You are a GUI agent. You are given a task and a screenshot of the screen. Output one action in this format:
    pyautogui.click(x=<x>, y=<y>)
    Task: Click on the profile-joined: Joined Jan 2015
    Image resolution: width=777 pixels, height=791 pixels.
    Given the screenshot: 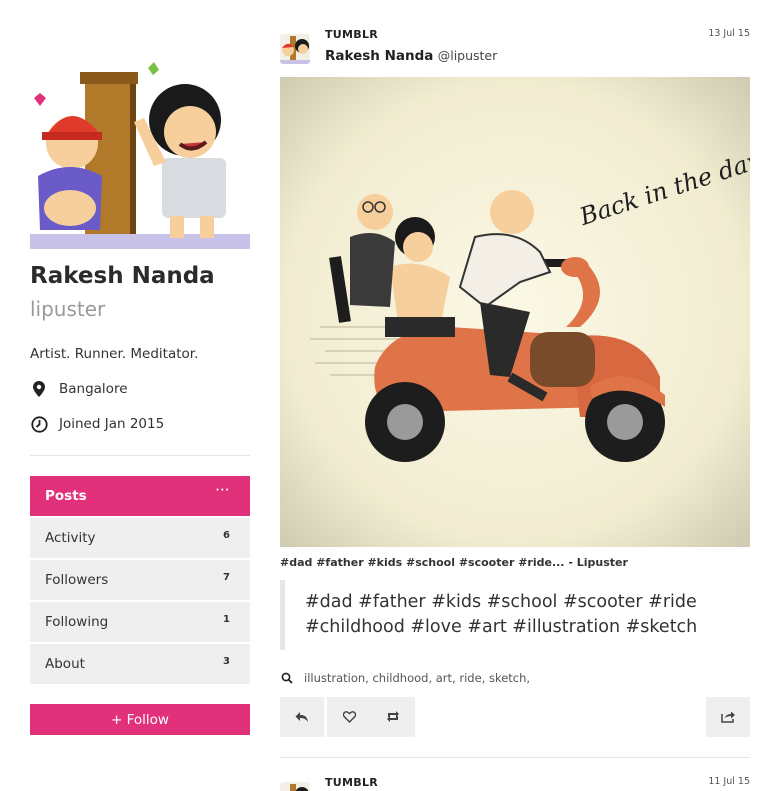 What is the action you would take?
    pyautogui.click(x=97, y=424)
    